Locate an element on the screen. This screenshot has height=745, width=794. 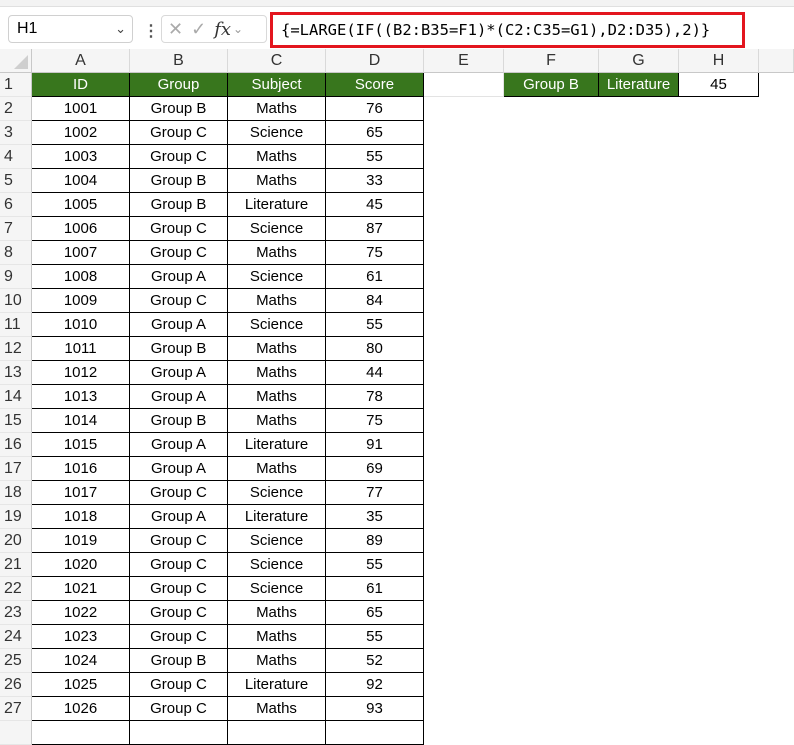
table-cell: 1011 is located at coordinates (81, 349).